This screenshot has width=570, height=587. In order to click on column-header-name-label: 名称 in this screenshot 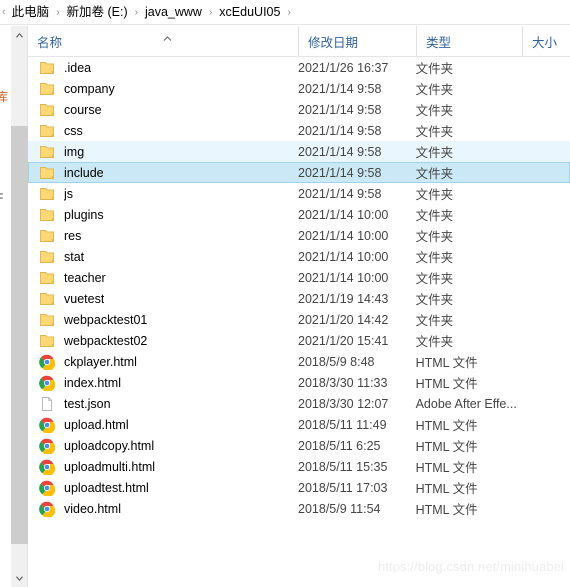, I will do `click(50, 42)`.